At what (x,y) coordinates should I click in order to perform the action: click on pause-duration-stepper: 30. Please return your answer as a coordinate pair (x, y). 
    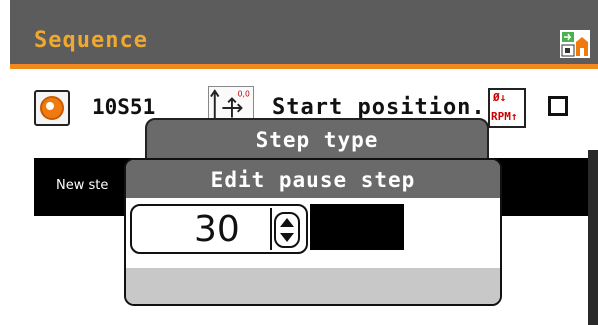
    Looking at the image, I should click on (219, 229).